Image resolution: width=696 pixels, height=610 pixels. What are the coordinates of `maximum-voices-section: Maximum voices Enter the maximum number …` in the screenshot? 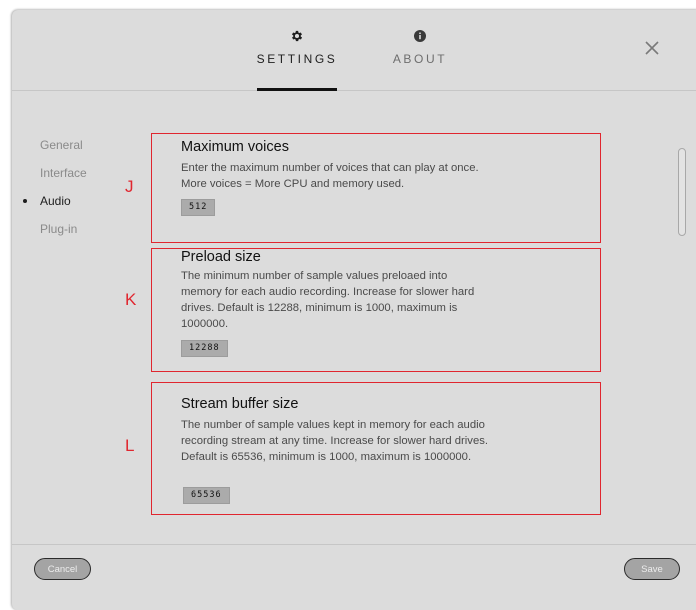 It's located at (376, 188).